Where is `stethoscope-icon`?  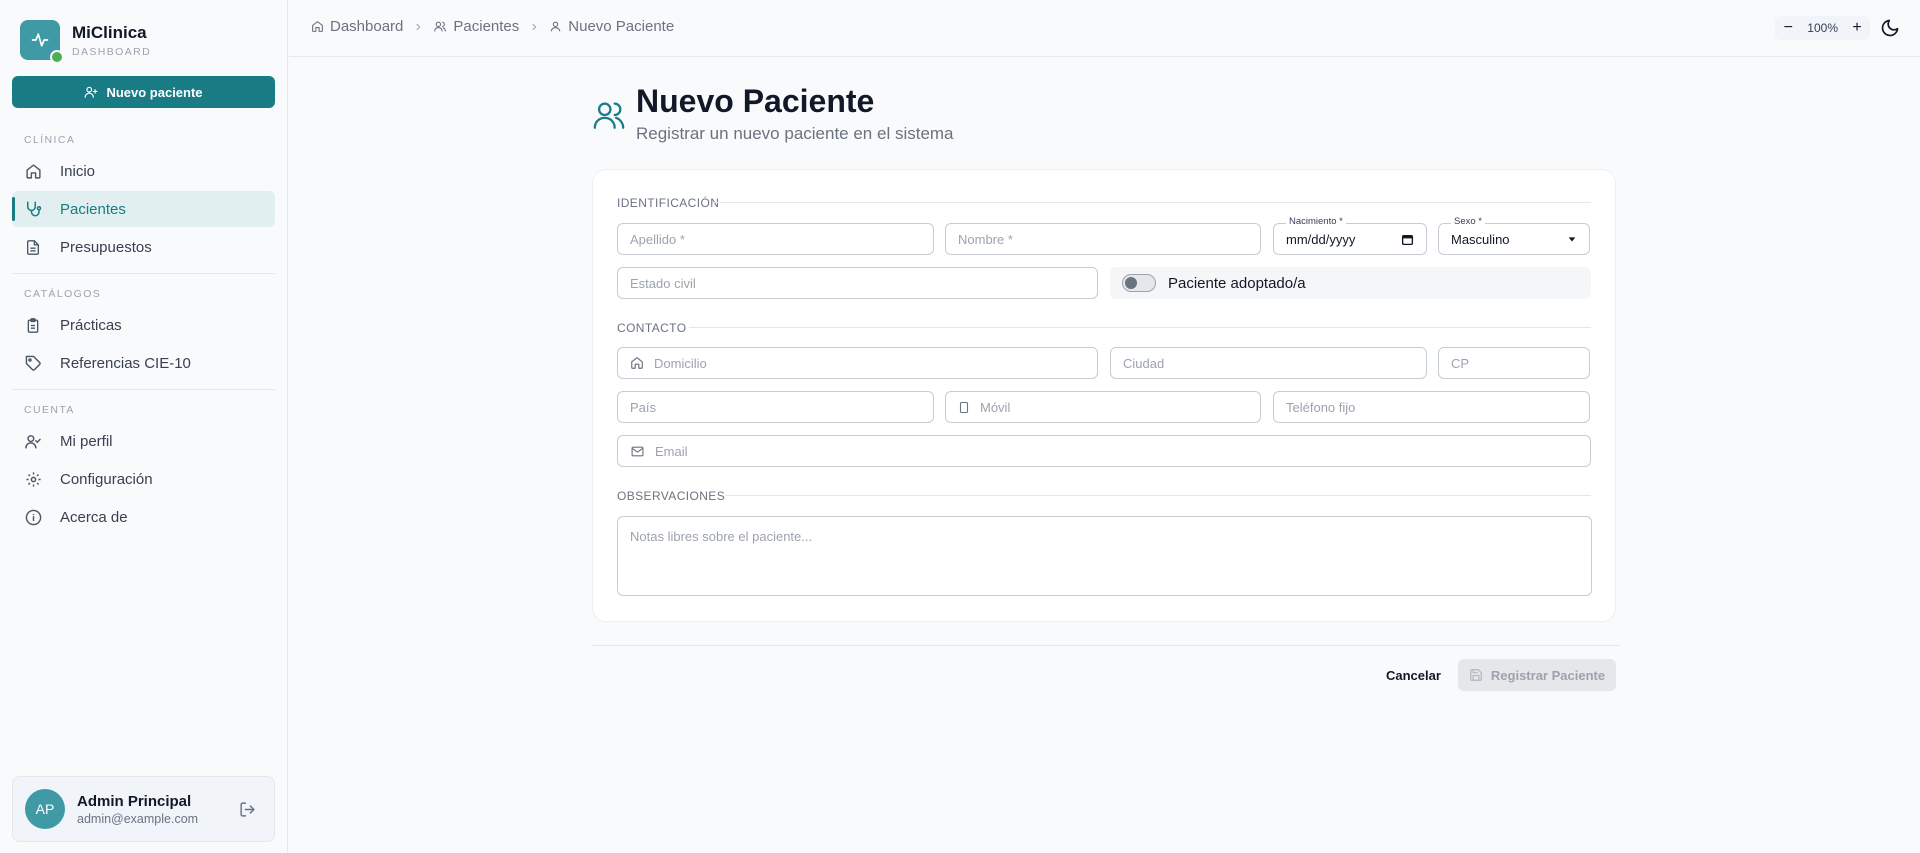
stethoscope-icon is located at coordinates (33, 209).